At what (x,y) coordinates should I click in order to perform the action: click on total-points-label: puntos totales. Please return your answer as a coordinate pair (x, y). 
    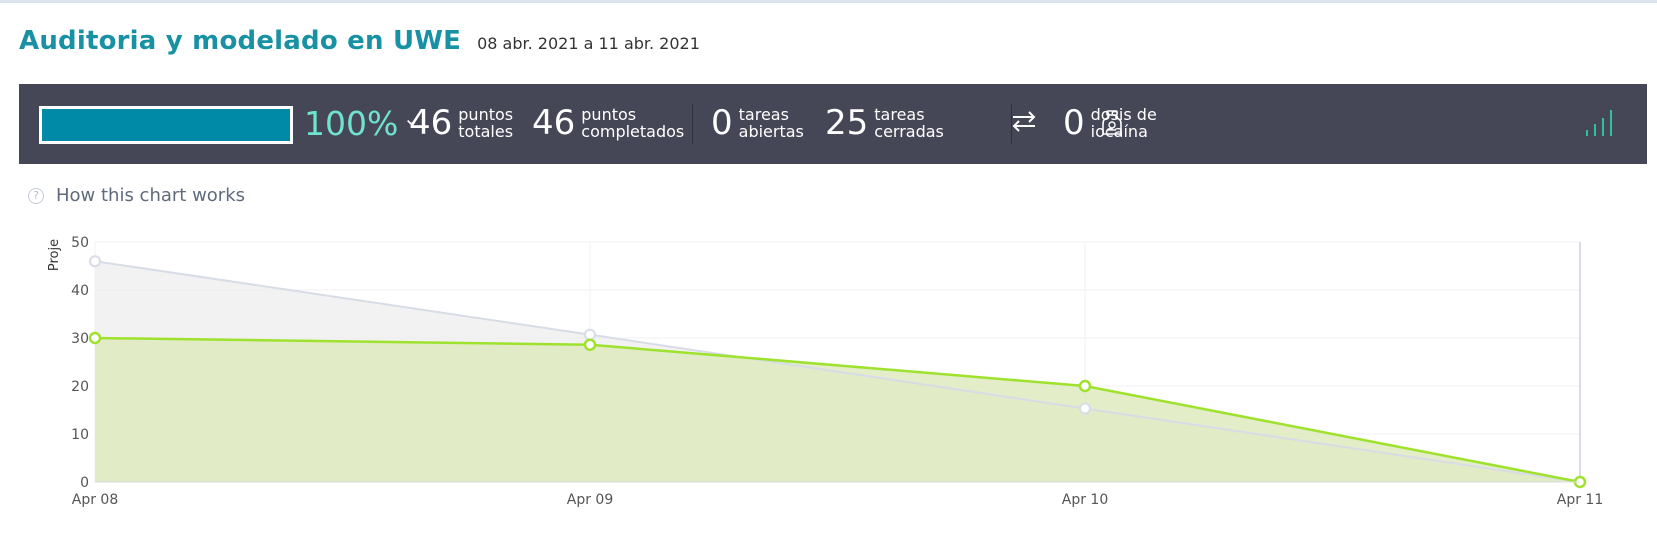
    Looking at the image, I should click on (485, 123).